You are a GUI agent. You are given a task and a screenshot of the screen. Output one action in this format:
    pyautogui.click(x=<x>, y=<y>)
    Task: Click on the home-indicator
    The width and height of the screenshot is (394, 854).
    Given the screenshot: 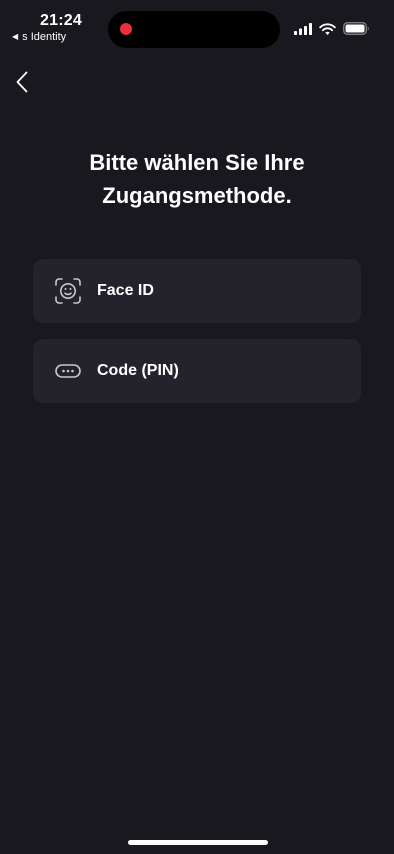 What is the action you would take?
    pyautogui.click(x=198, y=842)
    